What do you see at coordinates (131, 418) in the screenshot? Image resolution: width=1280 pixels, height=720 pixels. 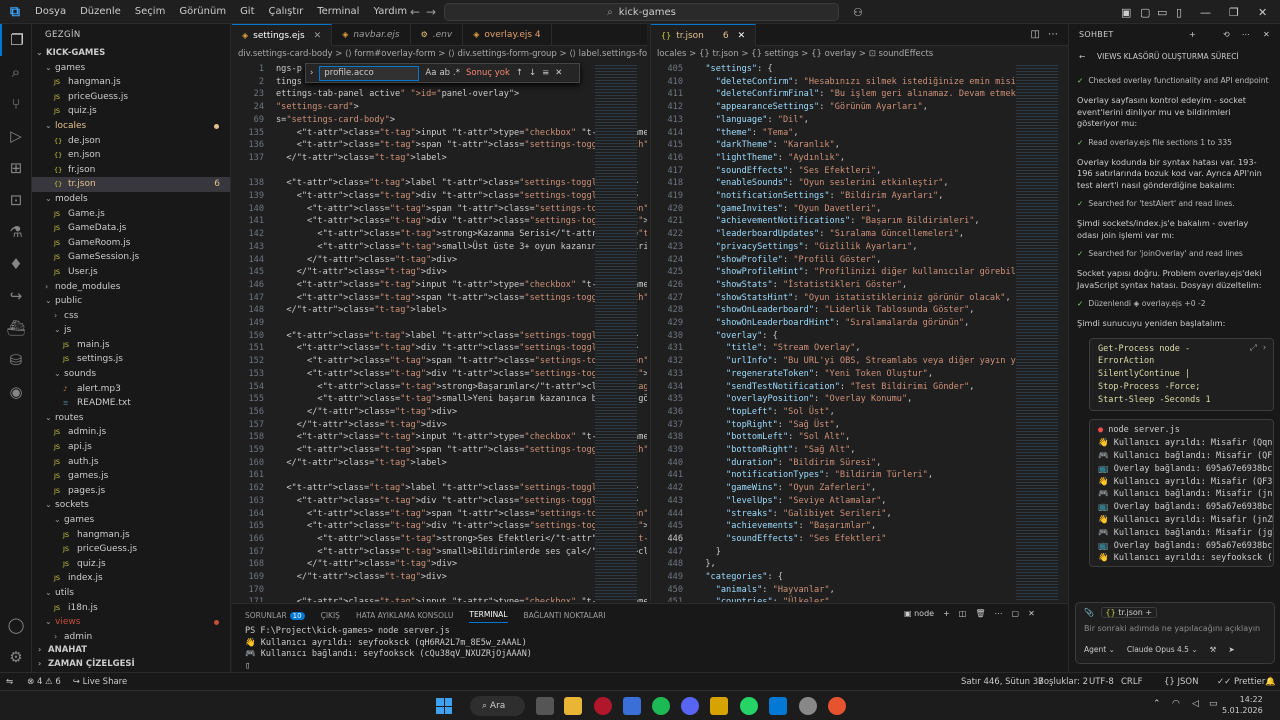 I see `tree-folder: ⌄ routes` at bounding box center [131, 418].